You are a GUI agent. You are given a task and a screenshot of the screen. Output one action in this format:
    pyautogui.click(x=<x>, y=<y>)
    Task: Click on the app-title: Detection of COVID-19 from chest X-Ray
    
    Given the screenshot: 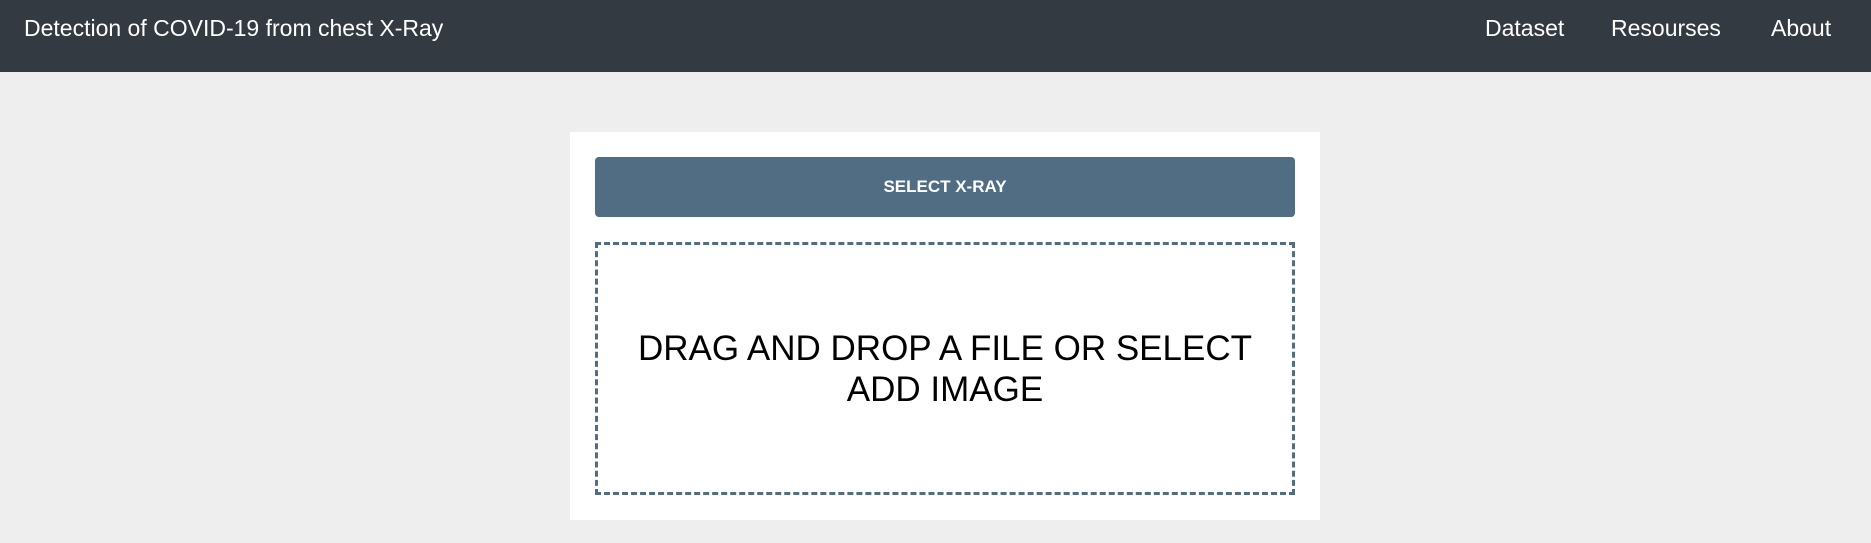 What is the action you would take?
    pyautogui.click(x=234, y=28)
    